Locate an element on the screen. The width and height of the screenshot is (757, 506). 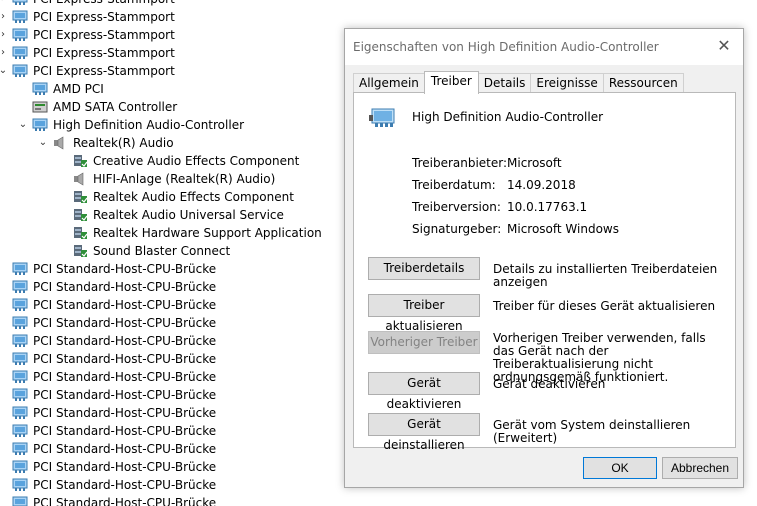
cancel-button: Abbrechen is located at coordinates (700, 468).